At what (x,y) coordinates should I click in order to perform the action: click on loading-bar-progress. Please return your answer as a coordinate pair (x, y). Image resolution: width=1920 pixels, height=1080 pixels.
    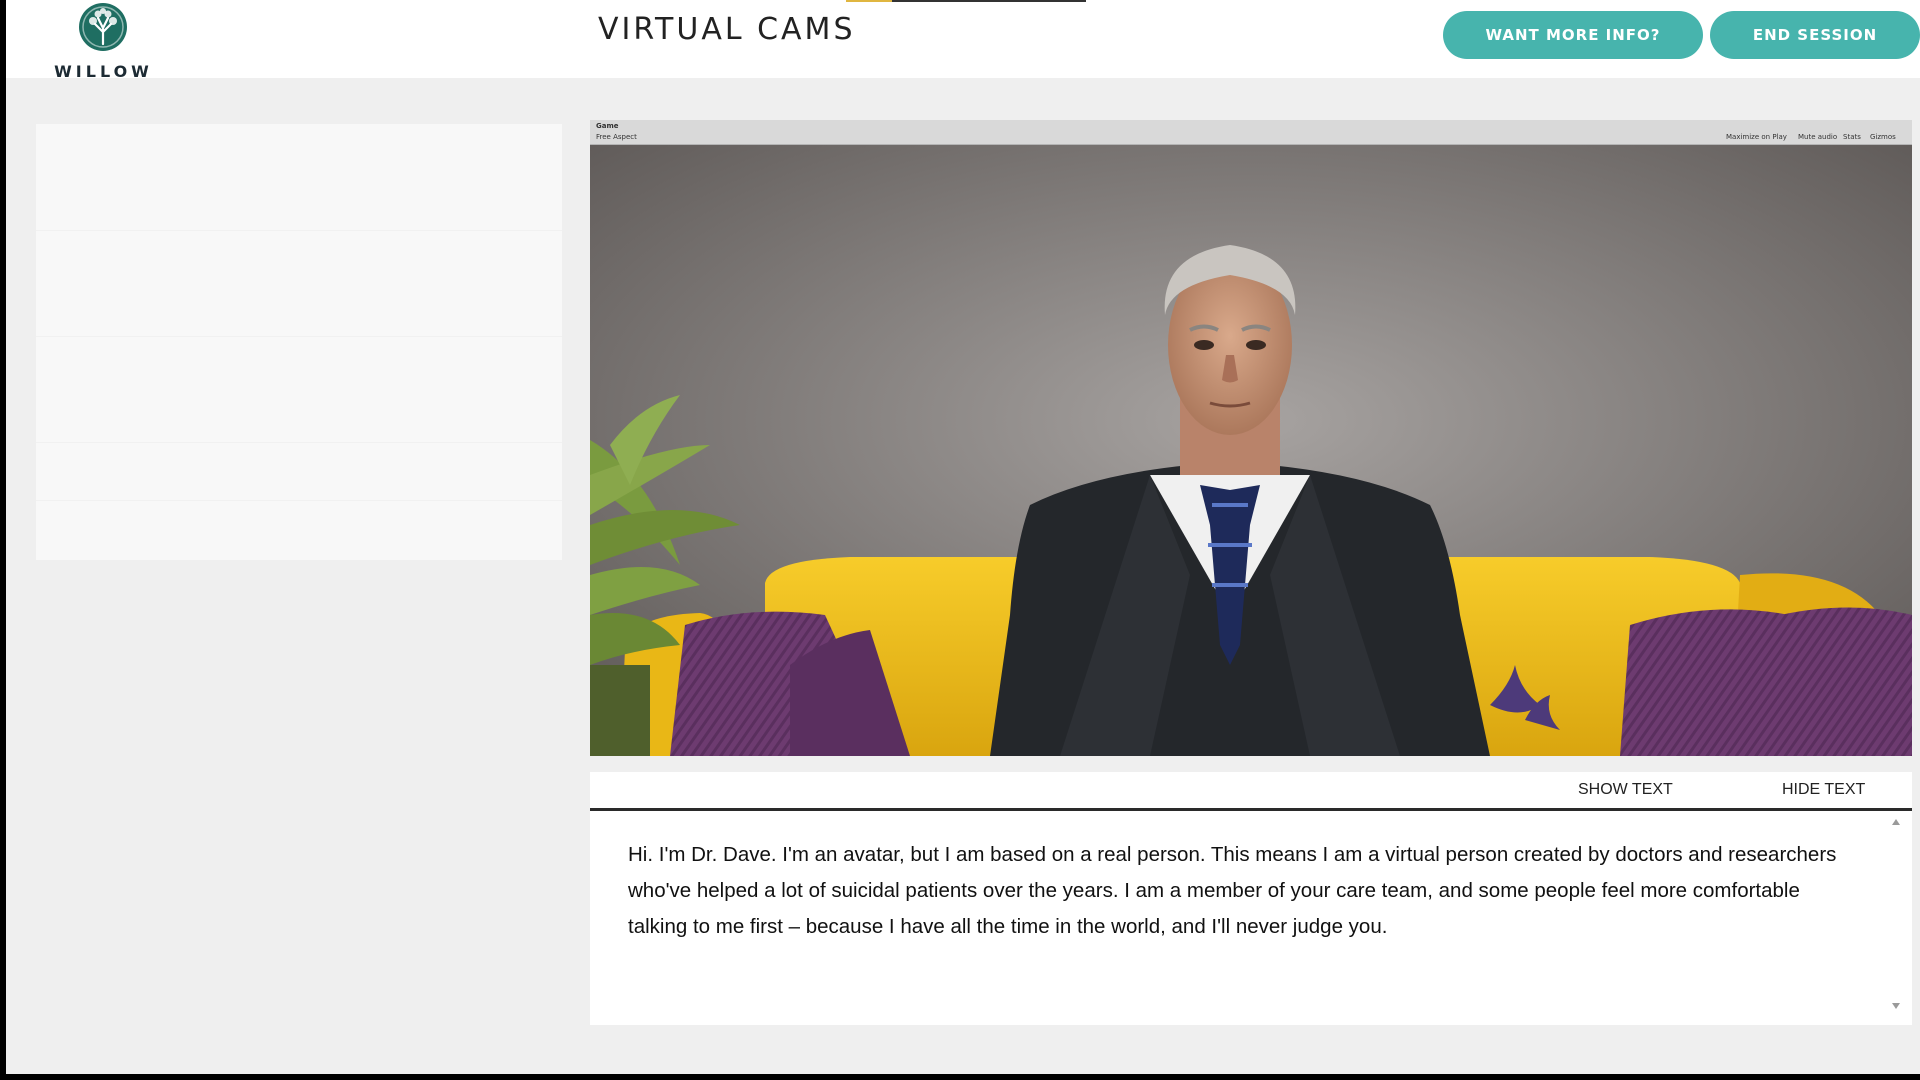
    Looking at the image, I should click on (869, 1).